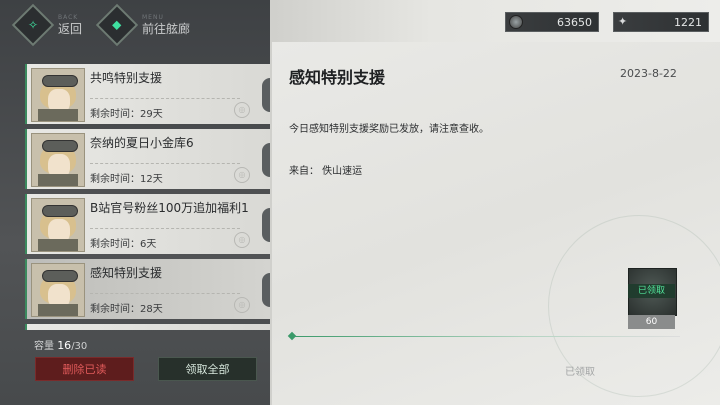 This screenshot has height=405, width=720. Describe the element at coordinates (84, 369) in the screenshot. I see `delete-read-button: 删除已读` at that location.